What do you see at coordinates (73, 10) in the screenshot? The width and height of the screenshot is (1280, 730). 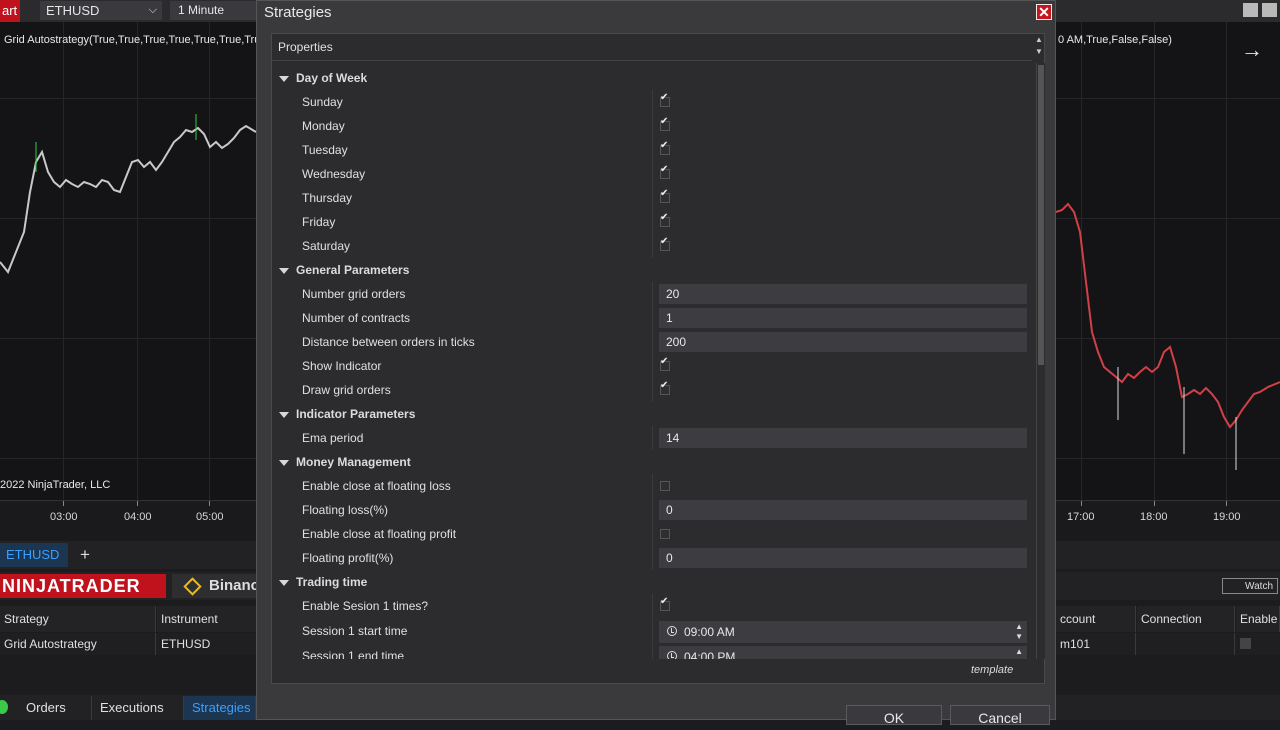 I see `instrument-select-value: ETHUSD` at bounding box center [73, 10].